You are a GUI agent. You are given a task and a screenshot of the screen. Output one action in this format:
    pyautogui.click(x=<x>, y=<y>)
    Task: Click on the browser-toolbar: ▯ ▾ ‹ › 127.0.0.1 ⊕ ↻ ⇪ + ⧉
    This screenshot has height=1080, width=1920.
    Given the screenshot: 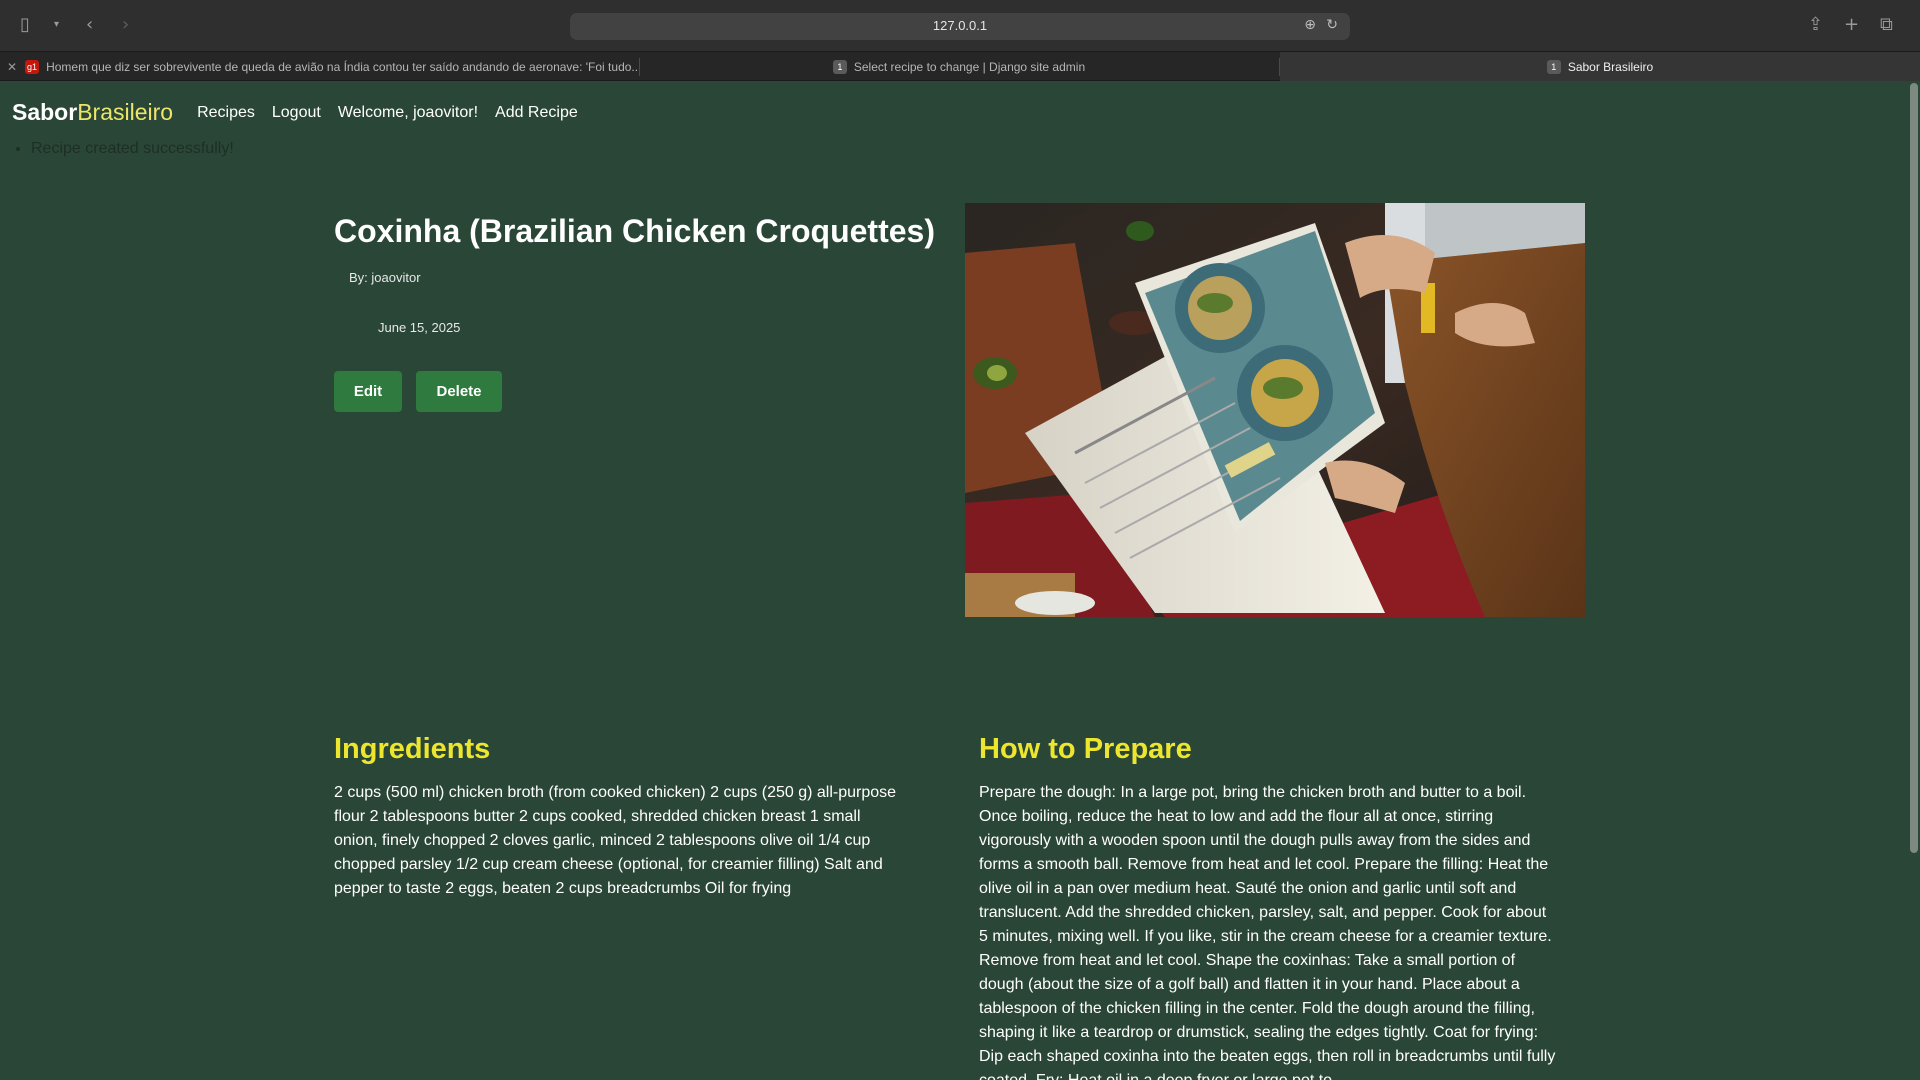 What is the action you would take?
    pyautogui.click(x=960, y=25)
    